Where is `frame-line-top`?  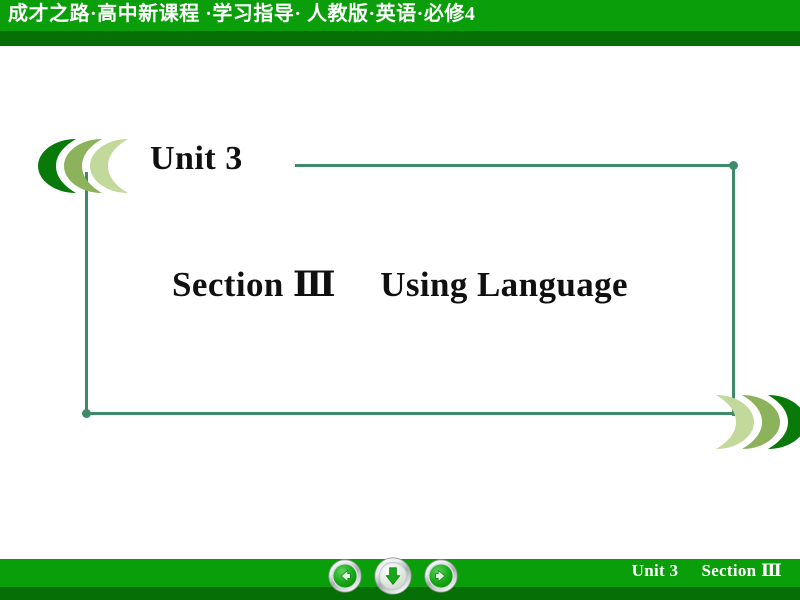 frame-line-top is located at coordinates (515, 165).